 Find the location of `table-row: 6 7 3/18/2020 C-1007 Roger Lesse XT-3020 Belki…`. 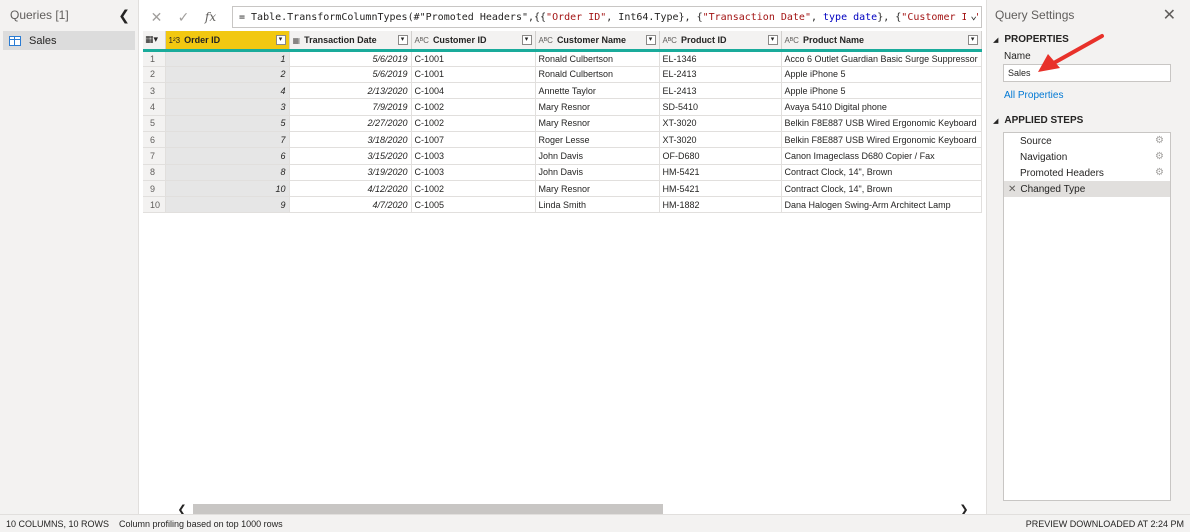

table-row: 6 7 3/18/2020 C-1007 Roger Lesse XT-3020 Belki… is located at coordinates (562, 140).